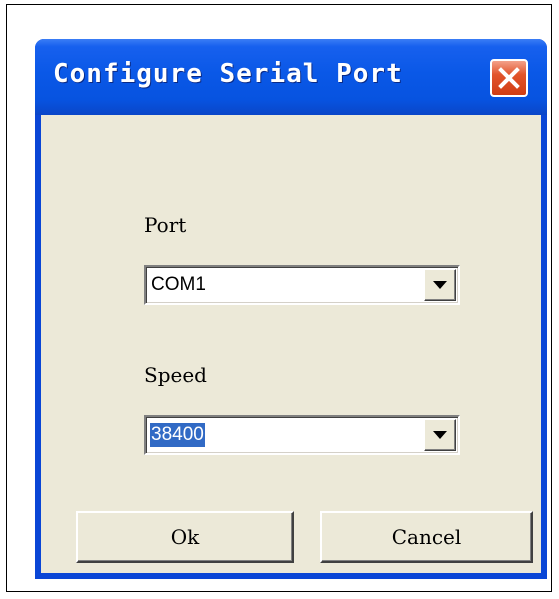  I want to click on port-label: Port, so click(165, 225).